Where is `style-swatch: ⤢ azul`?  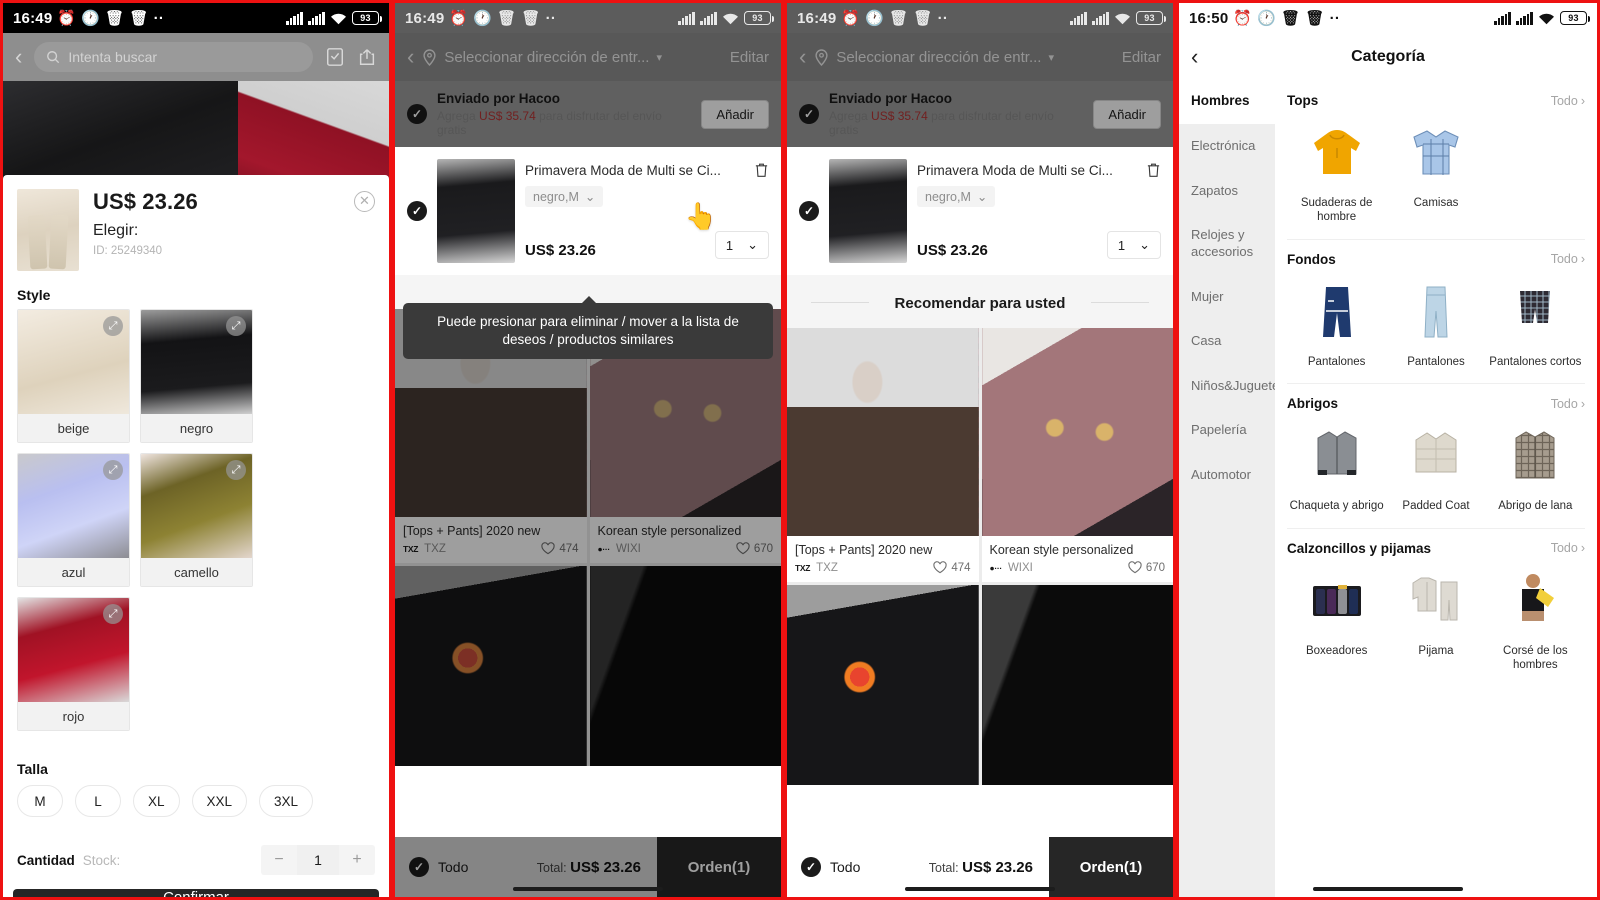
style-swatch: ⤢ azul is located at coordinates (73, 520).